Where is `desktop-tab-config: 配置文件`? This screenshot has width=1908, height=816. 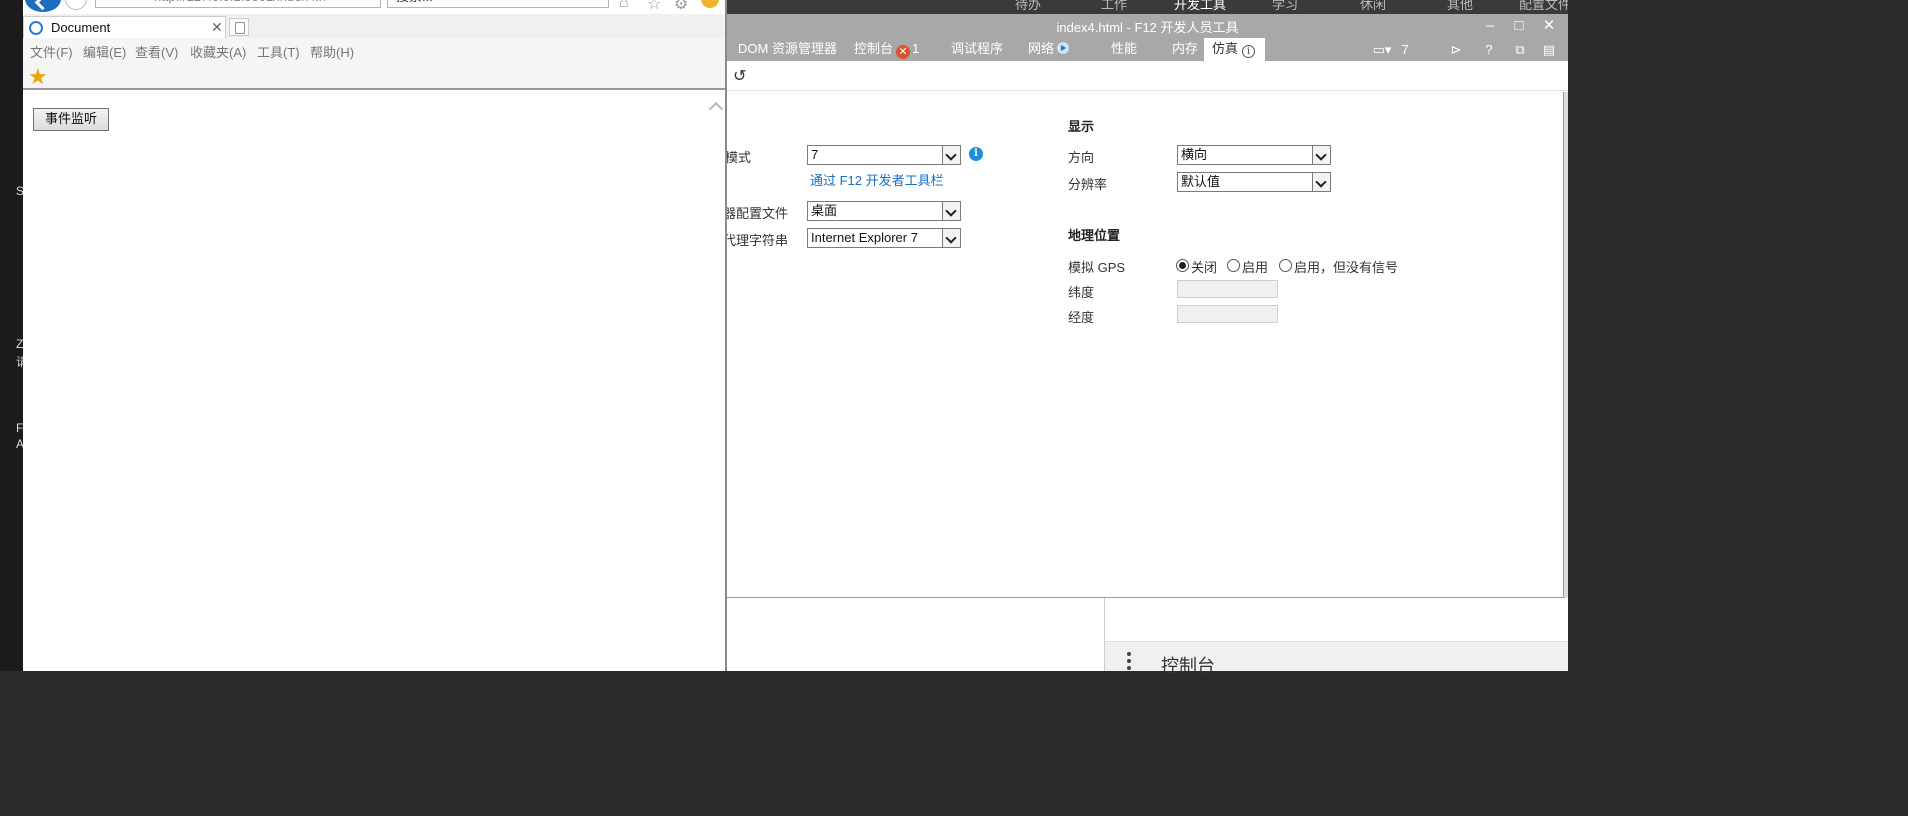
desktop-tab-config: 配置文件 is located at coordinates (1543, 6).